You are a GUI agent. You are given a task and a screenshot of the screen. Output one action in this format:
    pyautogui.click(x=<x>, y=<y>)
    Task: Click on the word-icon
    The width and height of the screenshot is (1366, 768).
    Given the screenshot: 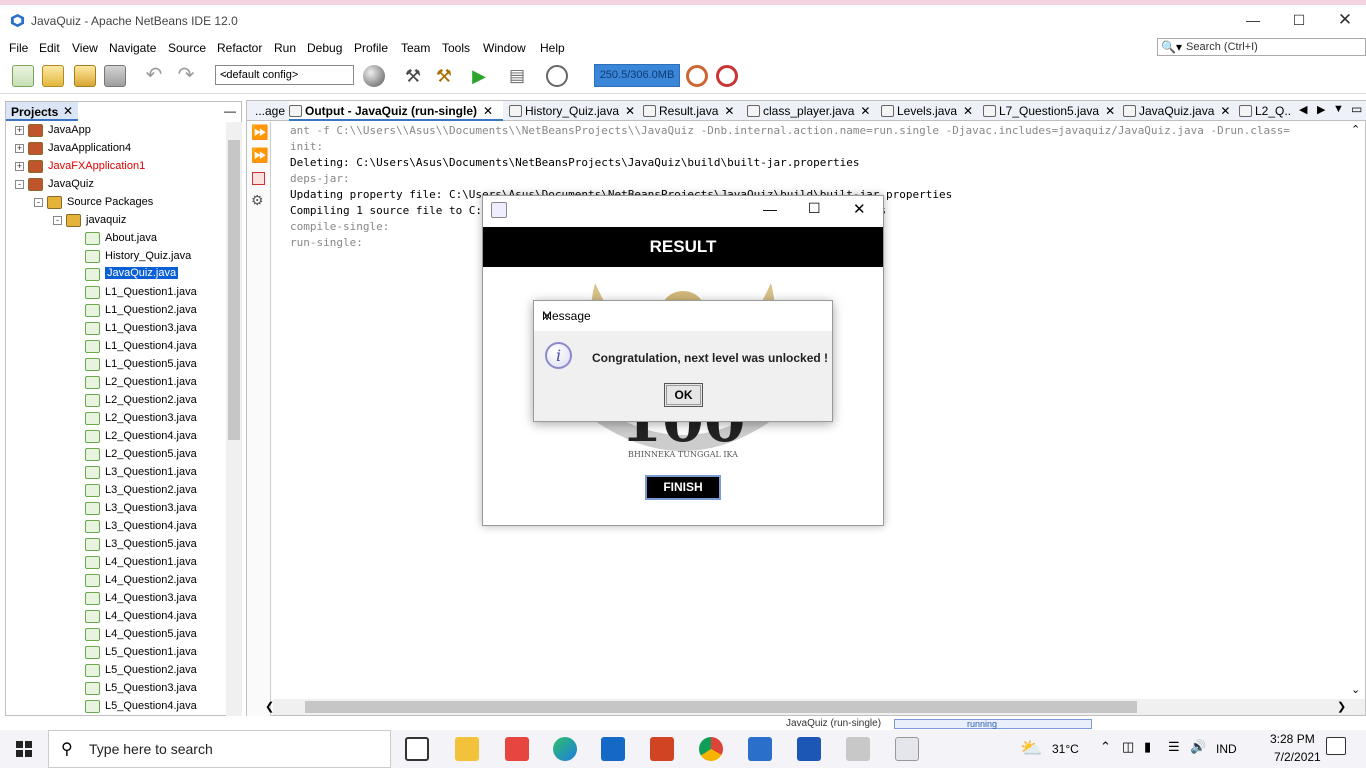 What is the action you would take?
    pyautogui.click(x=809, y=749)
    